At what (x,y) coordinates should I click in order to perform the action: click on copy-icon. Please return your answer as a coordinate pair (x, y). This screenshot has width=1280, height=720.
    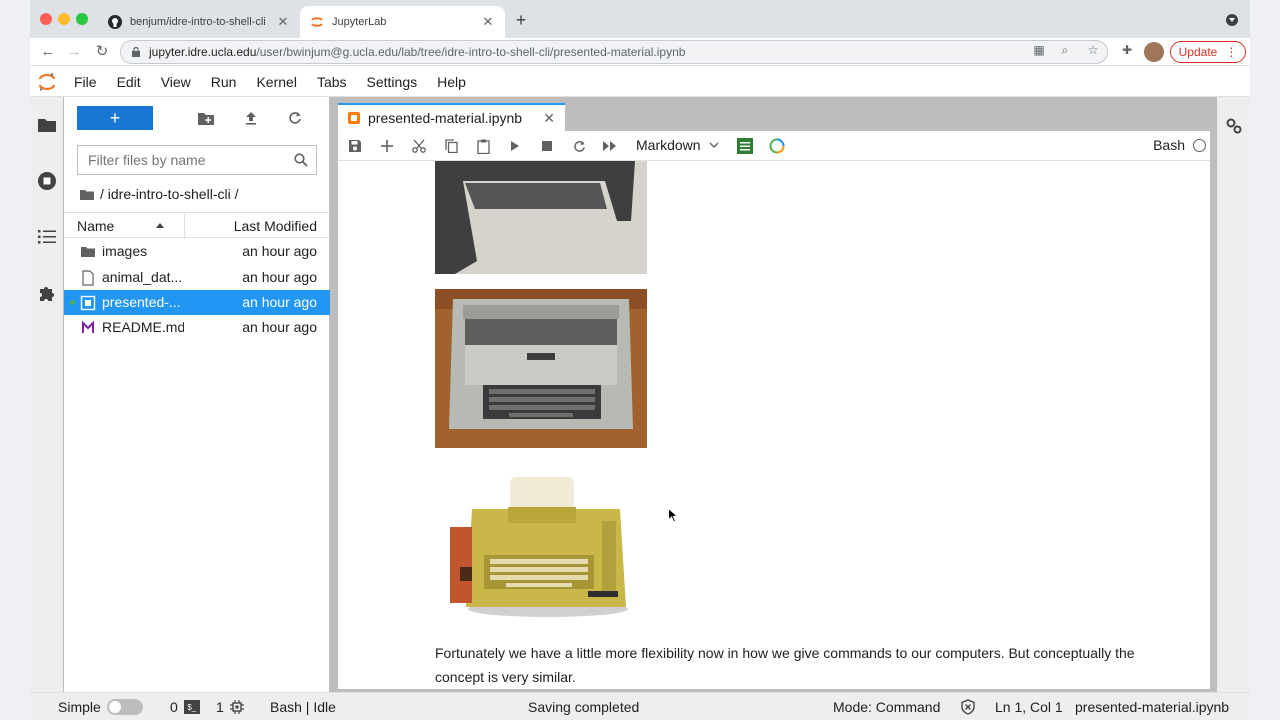
    Looking at the image, I should click on (451, 146).